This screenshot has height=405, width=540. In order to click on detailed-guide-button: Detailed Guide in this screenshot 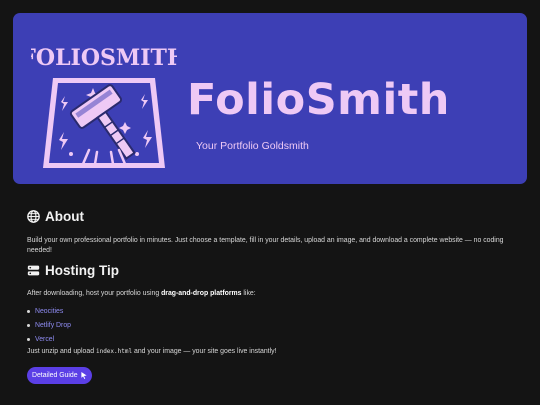, I will do `click(59, 375)`.